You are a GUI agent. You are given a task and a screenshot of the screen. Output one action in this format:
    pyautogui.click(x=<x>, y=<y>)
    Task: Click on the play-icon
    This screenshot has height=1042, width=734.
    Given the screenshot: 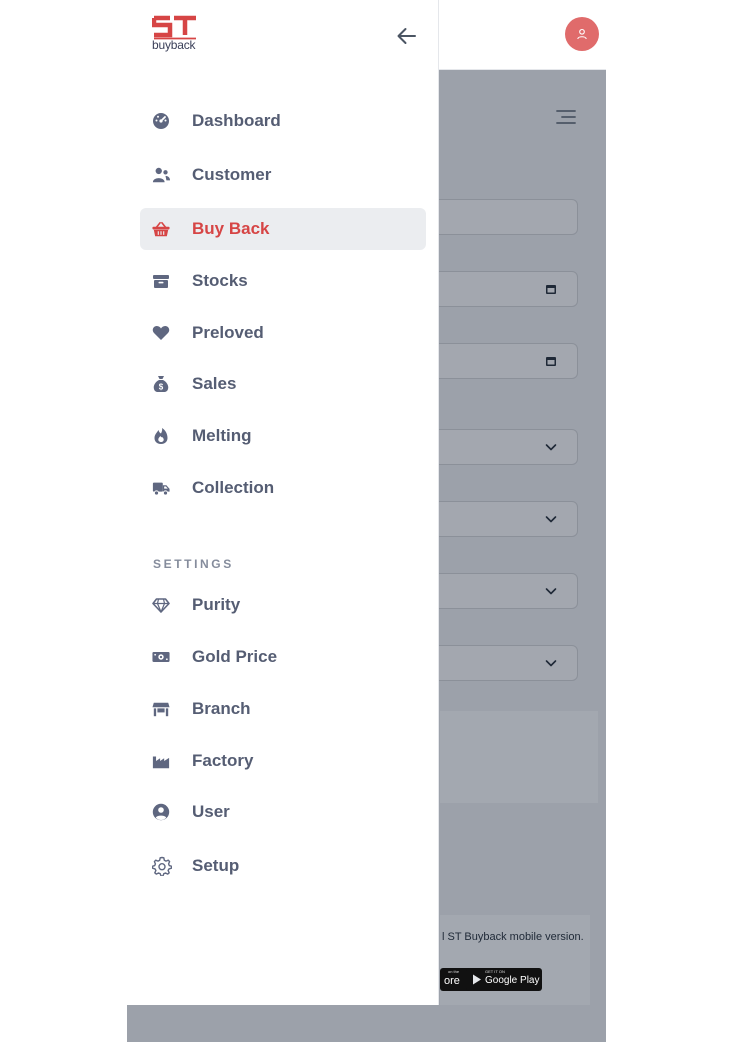 What is the action you would take?
    pyautogui.click(x=477, y=979)
    